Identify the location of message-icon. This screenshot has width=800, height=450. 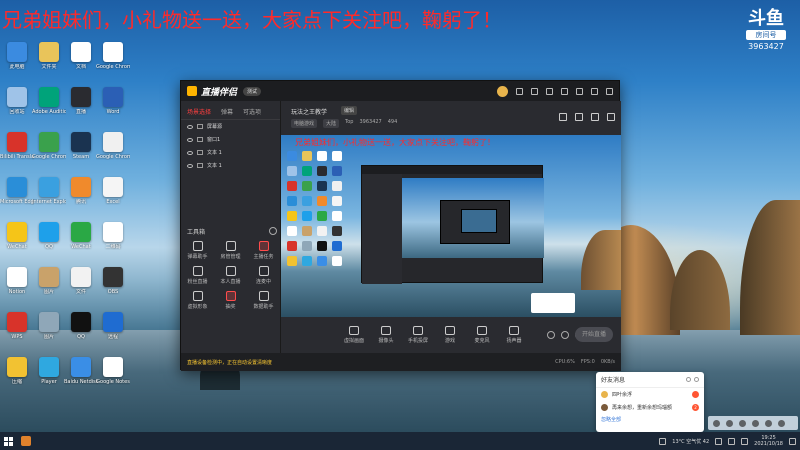
(519, 91).